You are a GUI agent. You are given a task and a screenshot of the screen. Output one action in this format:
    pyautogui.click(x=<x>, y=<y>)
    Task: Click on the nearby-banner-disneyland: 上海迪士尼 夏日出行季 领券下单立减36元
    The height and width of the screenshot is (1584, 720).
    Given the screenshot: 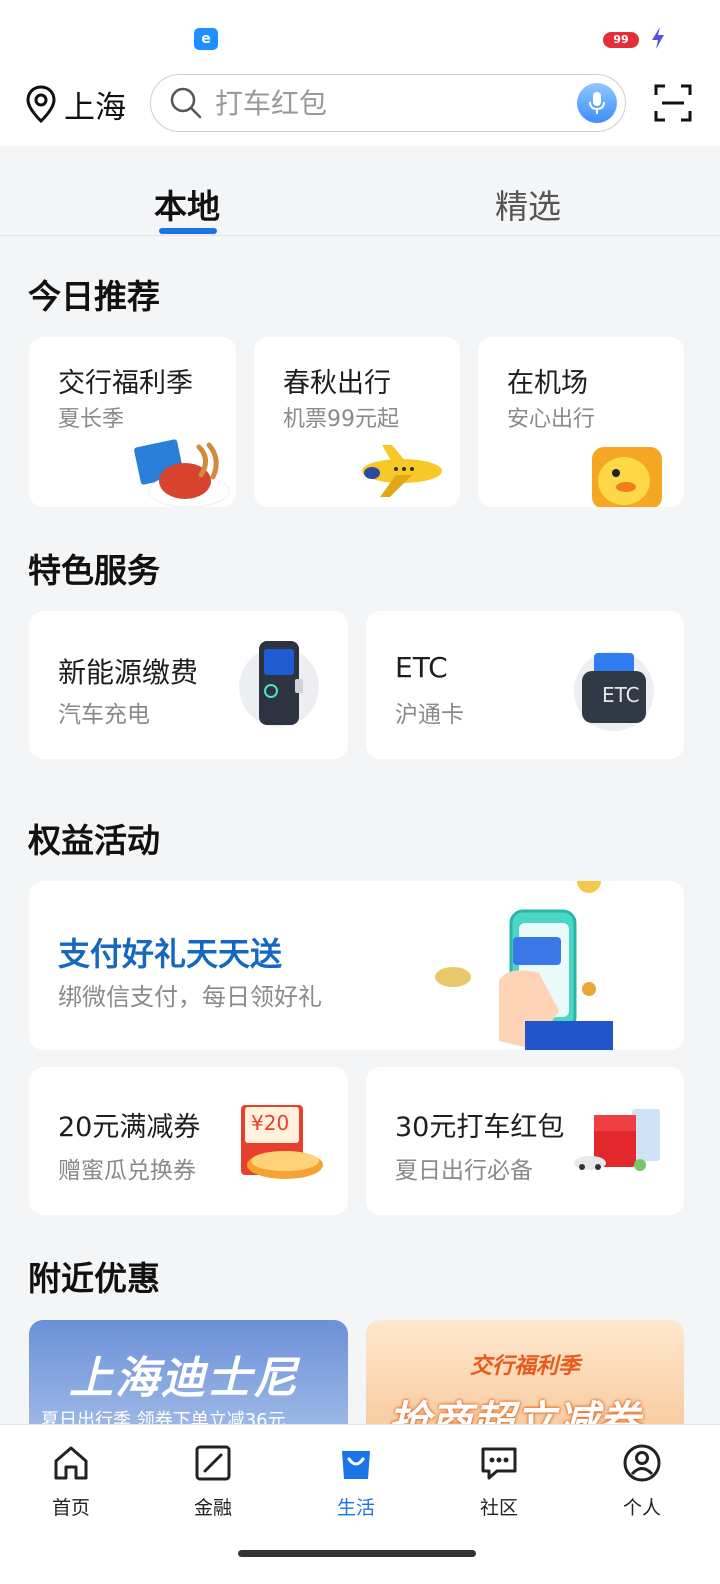 What is the action you would take?
    pyautogui.click(x=188, y=1380)
    